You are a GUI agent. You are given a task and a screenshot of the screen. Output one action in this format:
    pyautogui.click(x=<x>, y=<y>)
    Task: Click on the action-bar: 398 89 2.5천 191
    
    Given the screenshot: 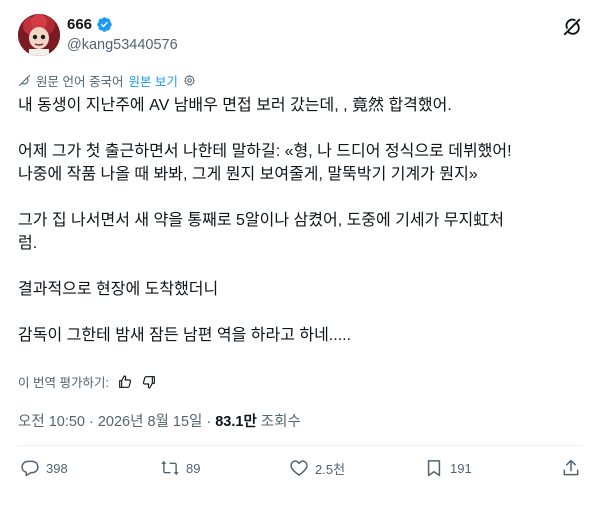 What is the action you would take?
    pyautogui.click(x=300, y=471)
    